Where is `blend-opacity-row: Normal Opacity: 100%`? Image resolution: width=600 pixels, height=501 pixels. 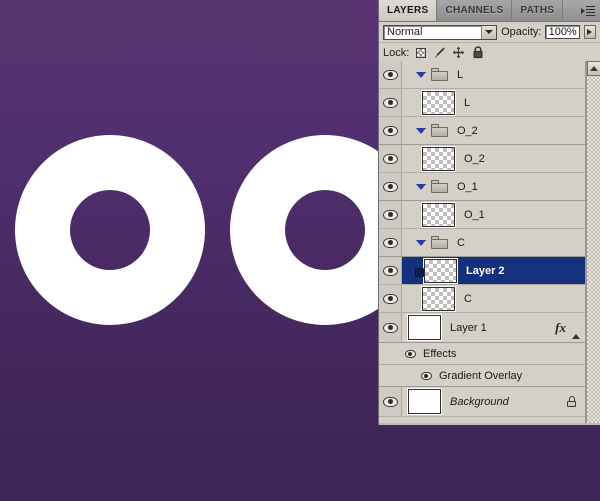
blend-opacity-row: Normal Opacity: 100% is located at coordinates (489, 32).